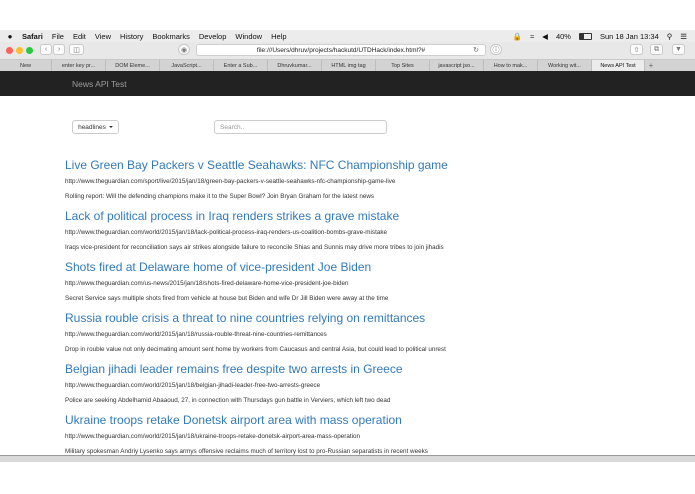 The width and height of the screenshot is (695, 494). I want to click on info-button: ⓘ, so click(496, 49).